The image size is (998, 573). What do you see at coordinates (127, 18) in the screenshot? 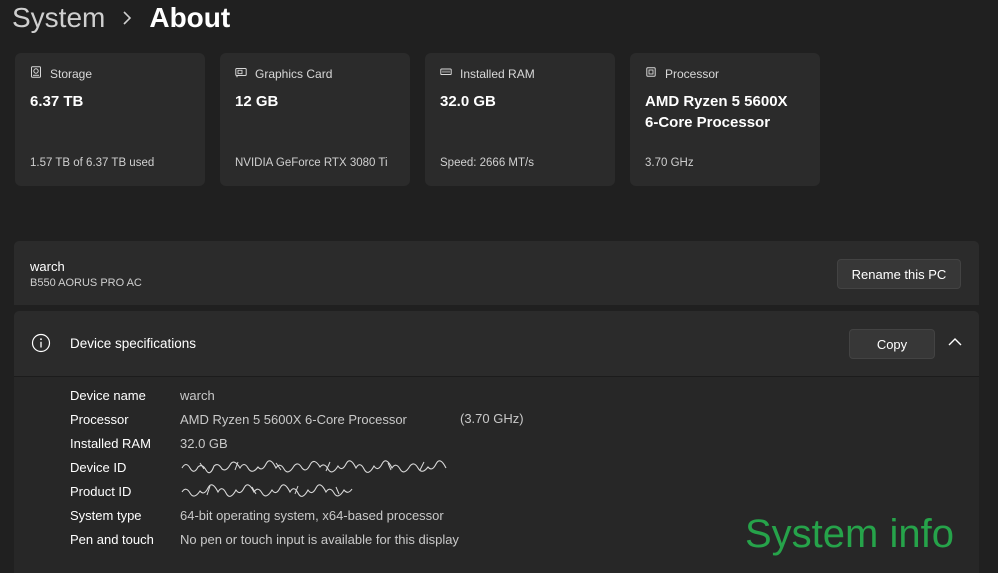
I see `chevron-right-icon` at bounding box center [127, 18].